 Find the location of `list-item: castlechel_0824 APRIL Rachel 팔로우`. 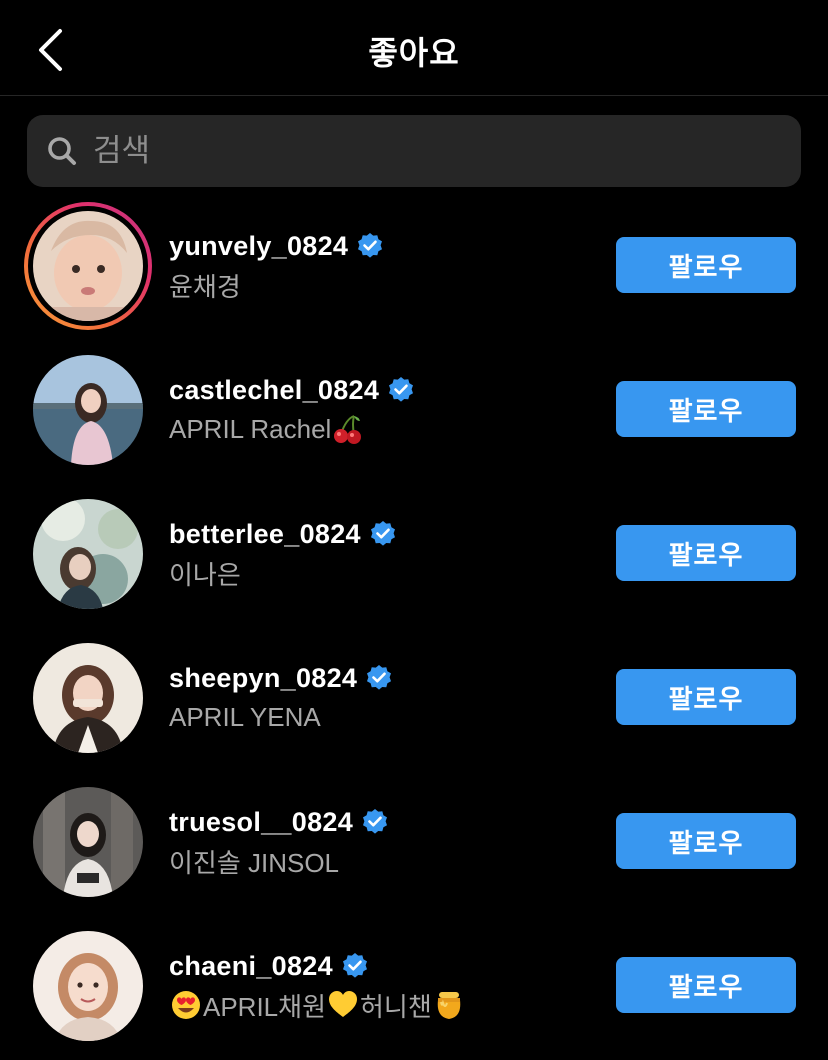

list-item: castlechel_0824 APRIL Rachel 팔로우 is located at coordinates (414, 412).